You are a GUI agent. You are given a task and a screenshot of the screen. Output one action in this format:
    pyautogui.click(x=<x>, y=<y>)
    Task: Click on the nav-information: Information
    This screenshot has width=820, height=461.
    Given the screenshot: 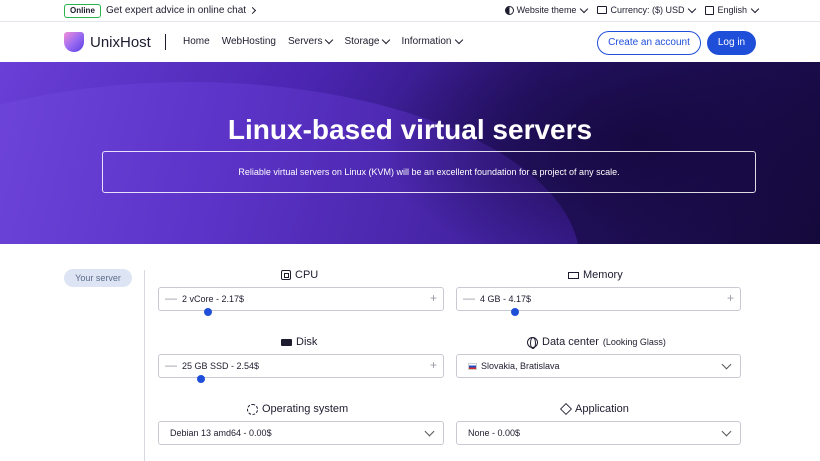 What is the action you would take?
    pyautogui.click(x=432, y=41)
    